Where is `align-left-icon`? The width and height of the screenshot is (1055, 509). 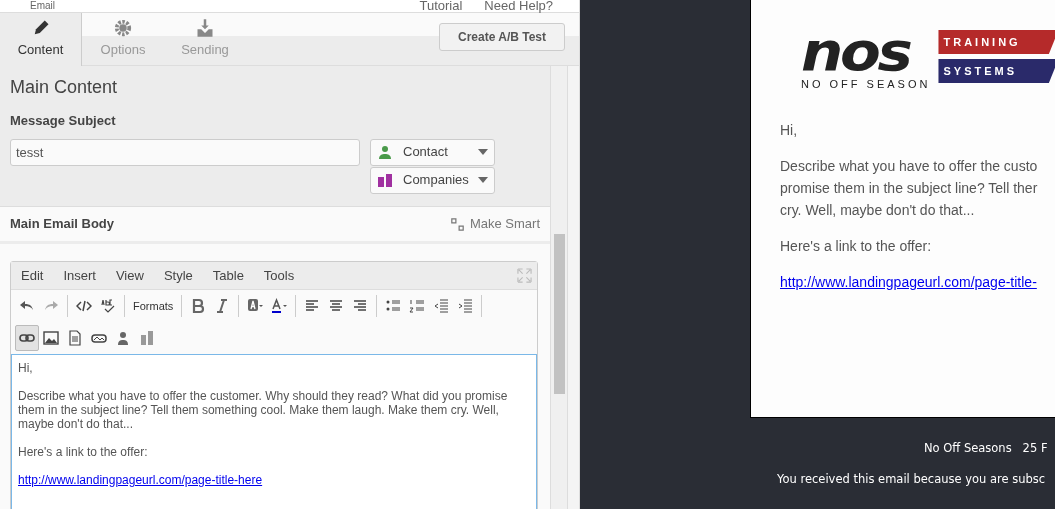 align-left-icon is located at coordinates (312, 306).